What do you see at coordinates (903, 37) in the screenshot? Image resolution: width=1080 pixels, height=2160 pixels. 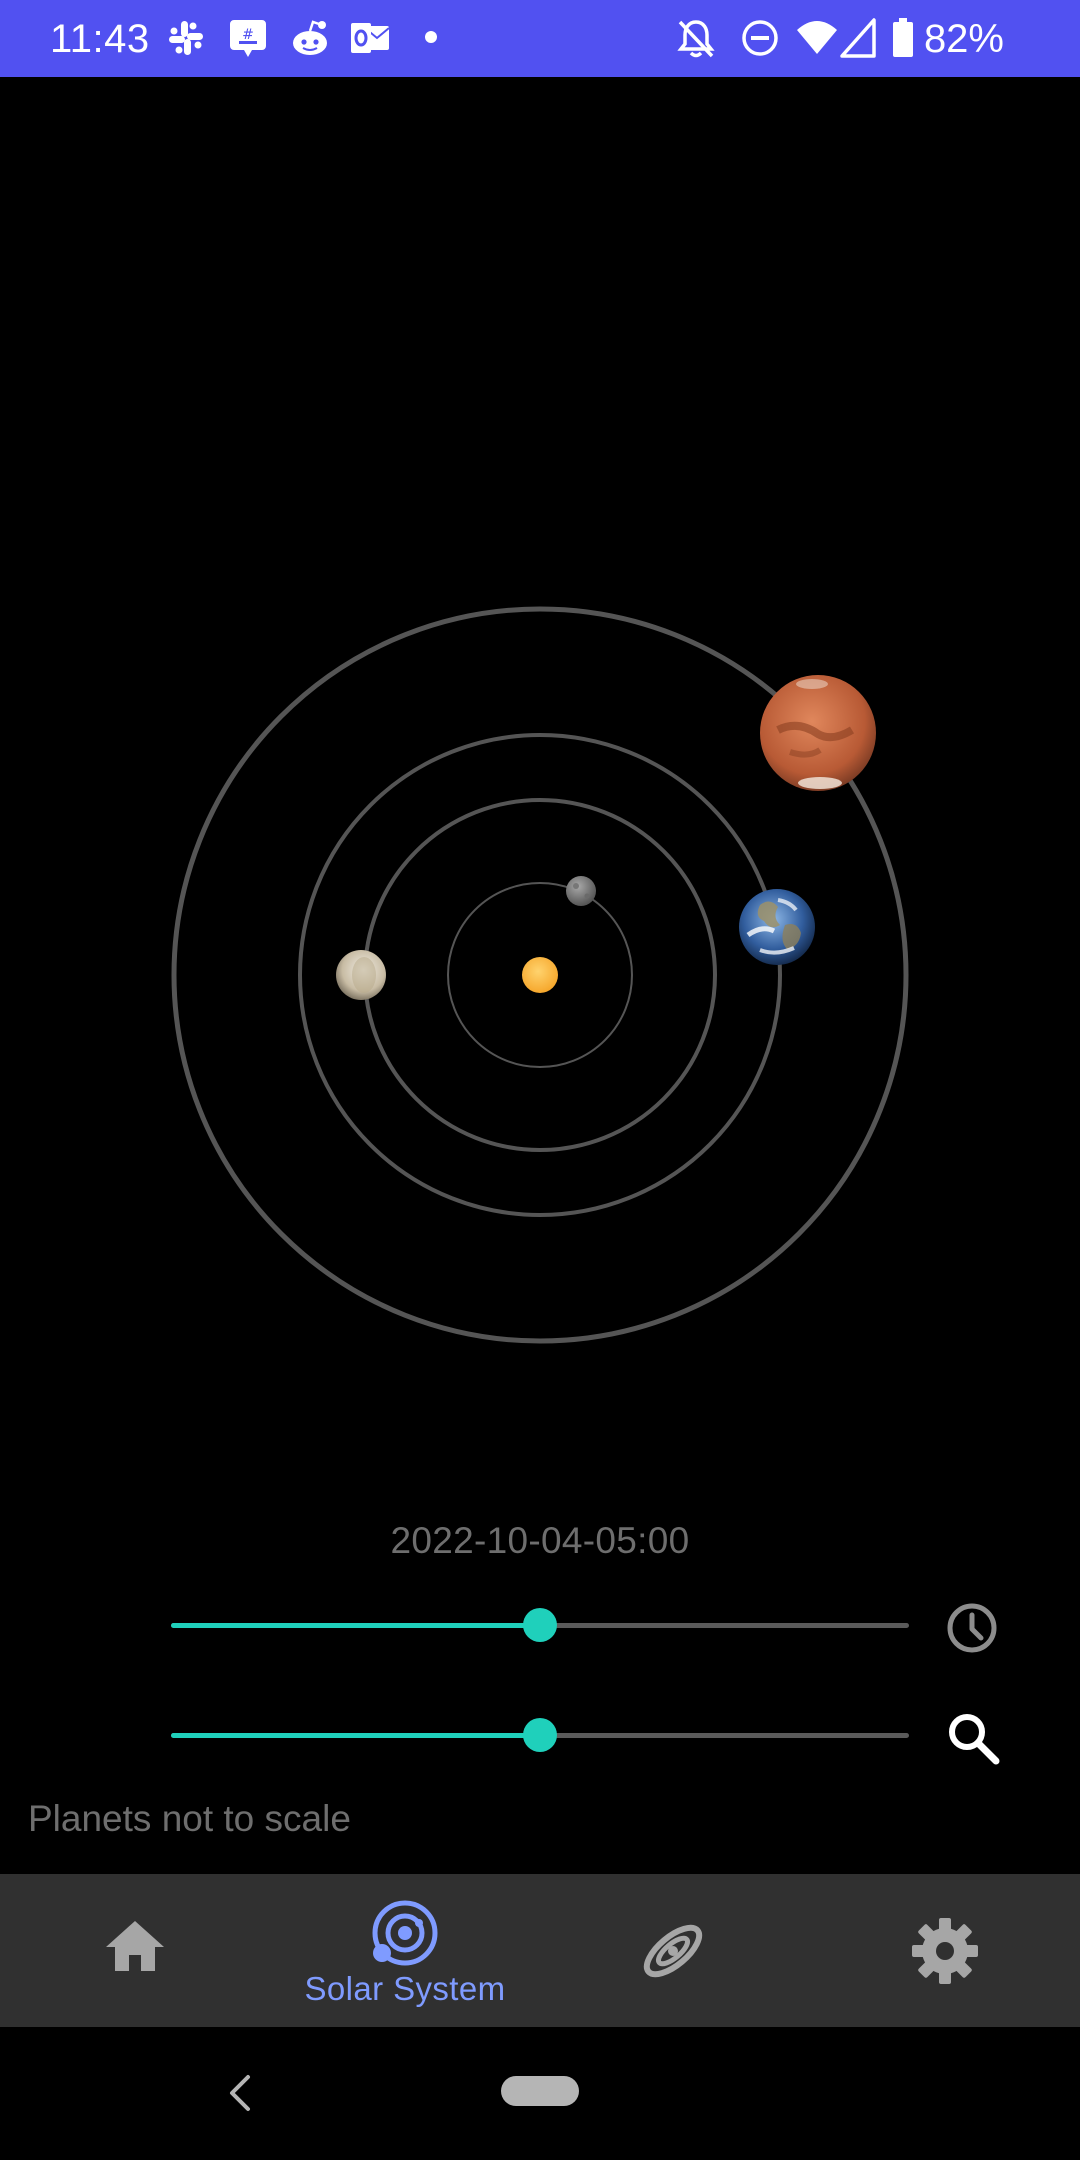 I see `battery-icon` at bounding box center [903, 37].